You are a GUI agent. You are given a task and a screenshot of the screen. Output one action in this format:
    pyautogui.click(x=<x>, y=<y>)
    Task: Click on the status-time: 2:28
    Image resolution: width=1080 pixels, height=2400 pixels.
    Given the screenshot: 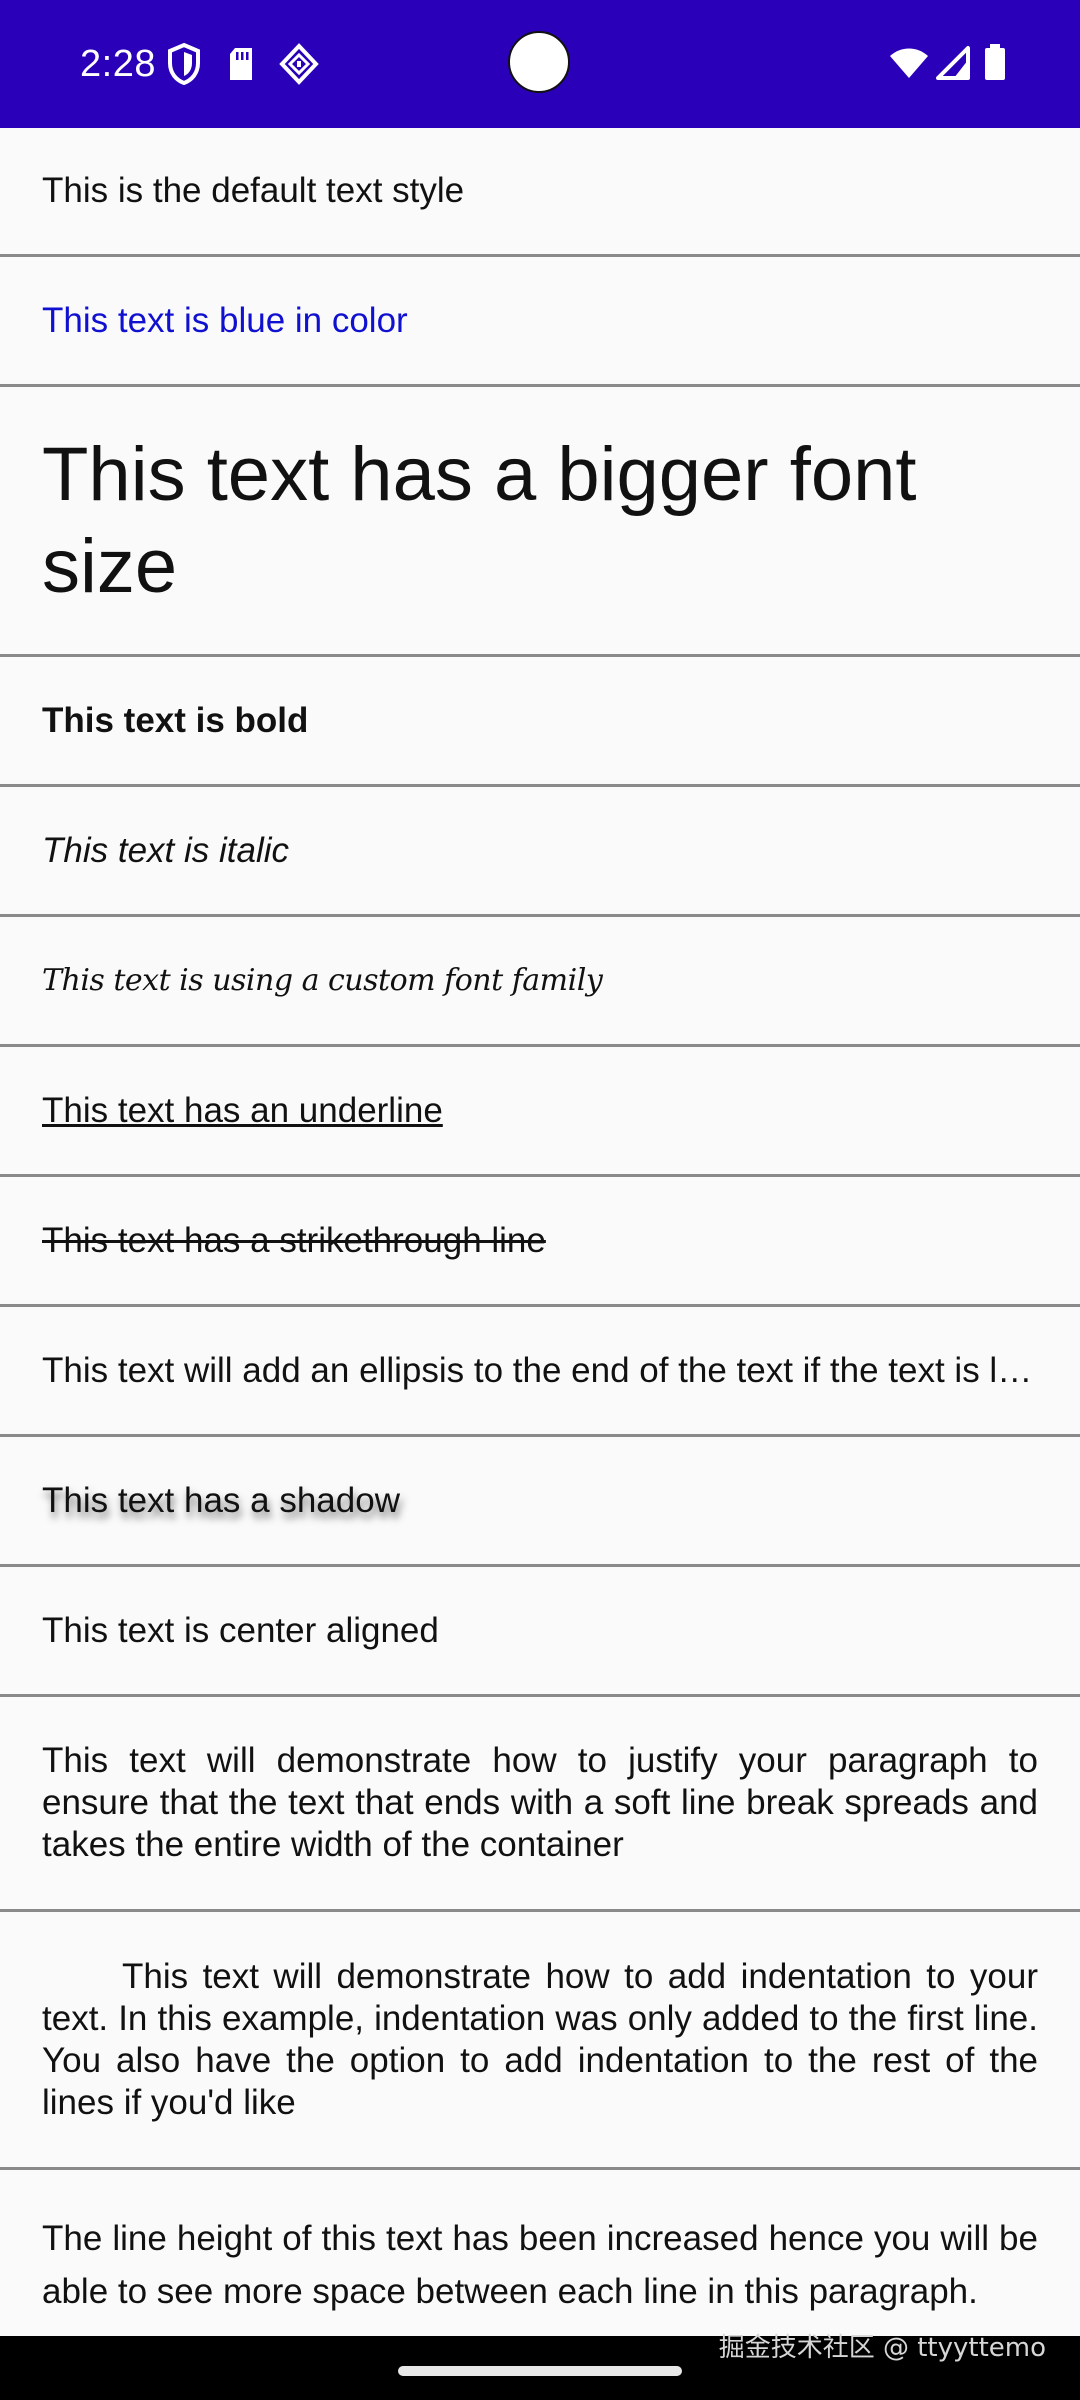 What is the action you would take?
    pyautogui.click(x=118, y=64)
    